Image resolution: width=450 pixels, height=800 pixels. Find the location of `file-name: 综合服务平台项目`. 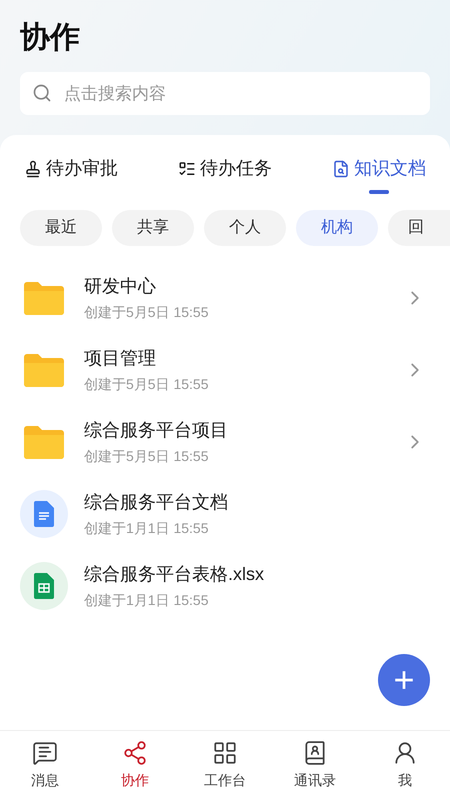

file-name: 综合服务平台项目 is located at coordinates (156, 430).